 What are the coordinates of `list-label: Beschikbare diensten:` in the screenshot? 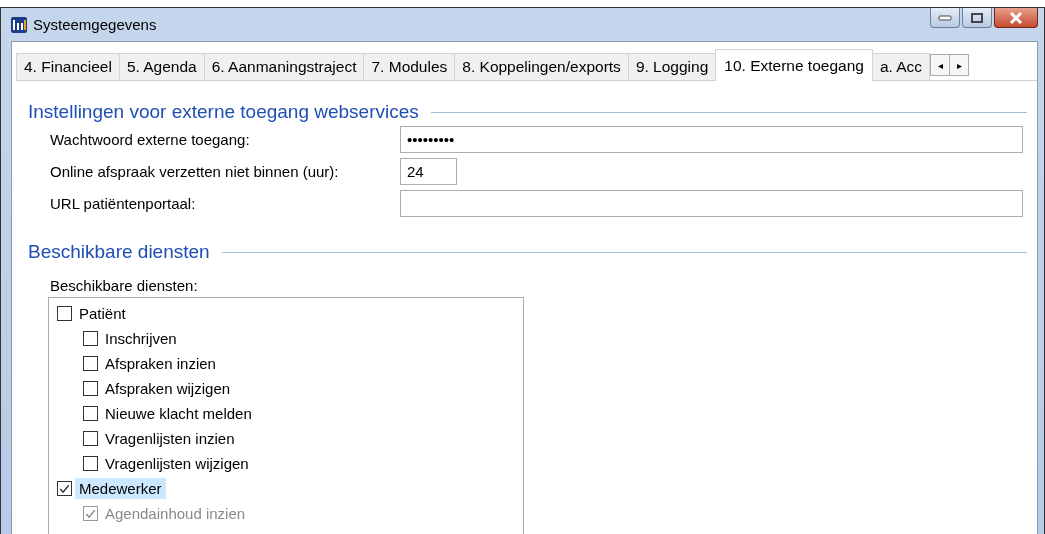 It's located at (124, 285).